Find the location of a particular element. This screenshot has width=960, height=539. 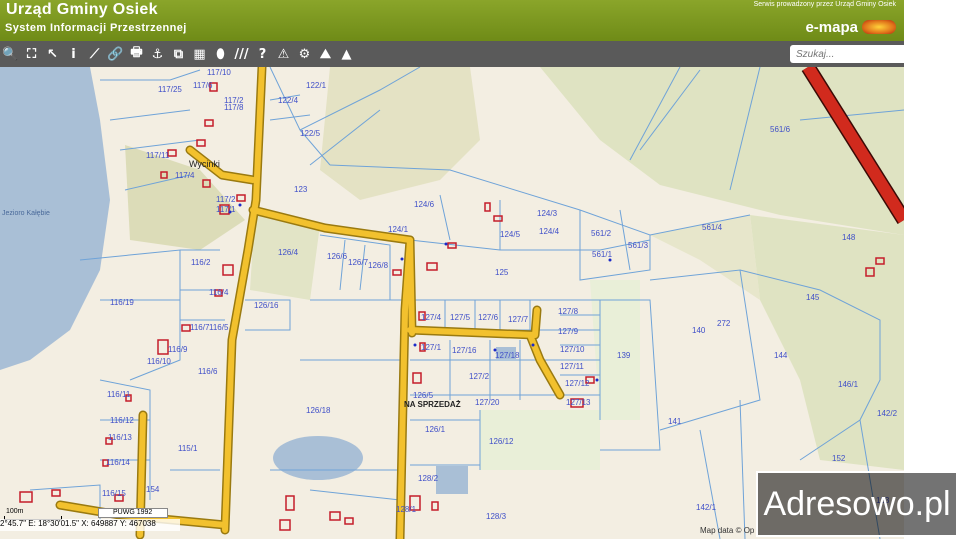

zoom-extent-icon: ⛶ is located at coordinates (31, 54).